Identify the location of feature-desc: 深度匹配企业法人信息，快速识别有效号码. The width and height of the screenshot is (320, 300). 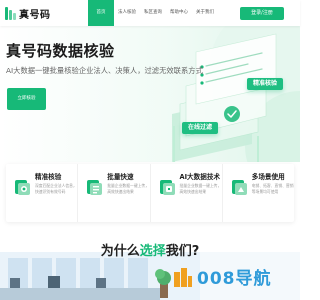
(56, 188).